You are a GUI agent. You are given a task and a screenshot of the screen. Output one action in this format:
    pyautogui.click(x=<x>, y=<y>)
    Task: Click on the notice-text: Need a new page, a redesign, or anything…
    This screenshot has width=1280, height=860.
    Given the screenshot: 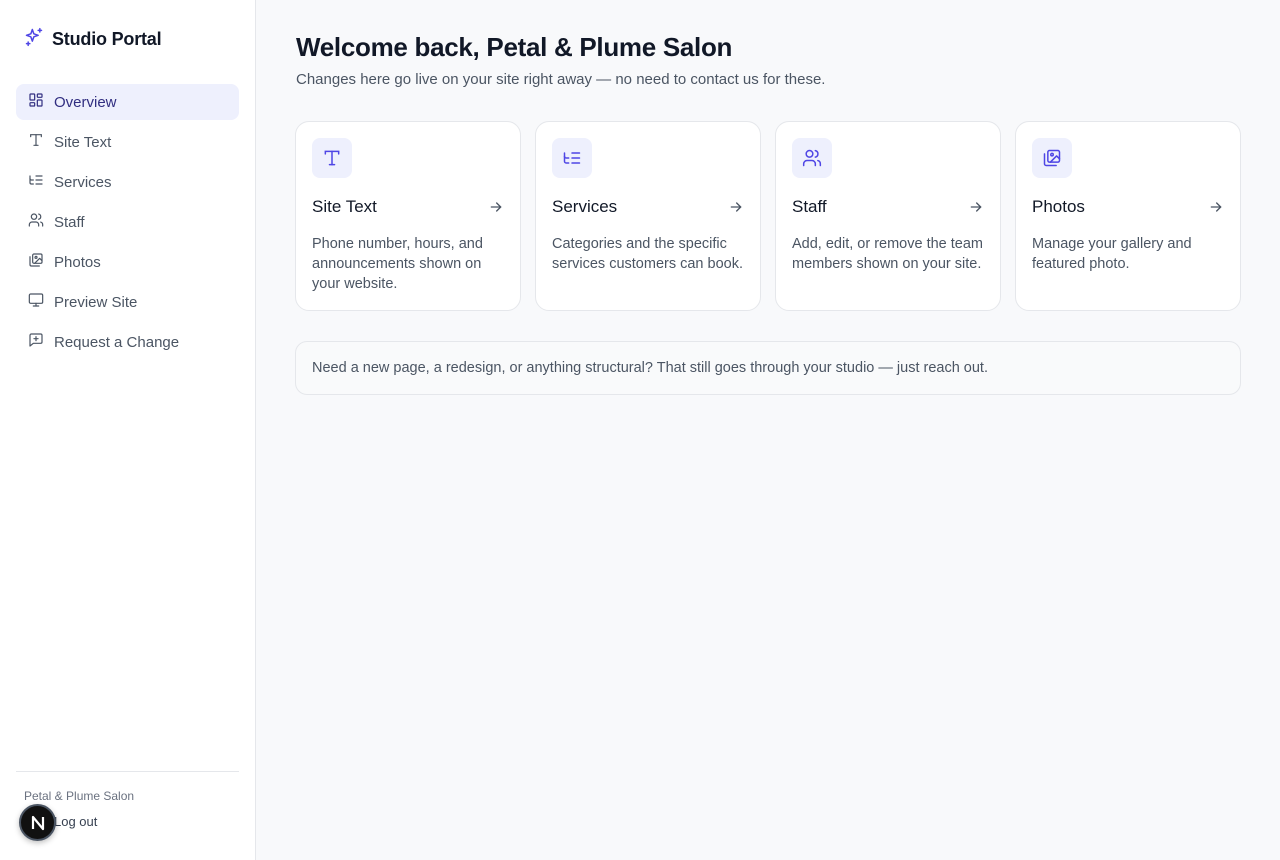 What is the action you would take?
    pyautogui.click(x=650, y=368)
    